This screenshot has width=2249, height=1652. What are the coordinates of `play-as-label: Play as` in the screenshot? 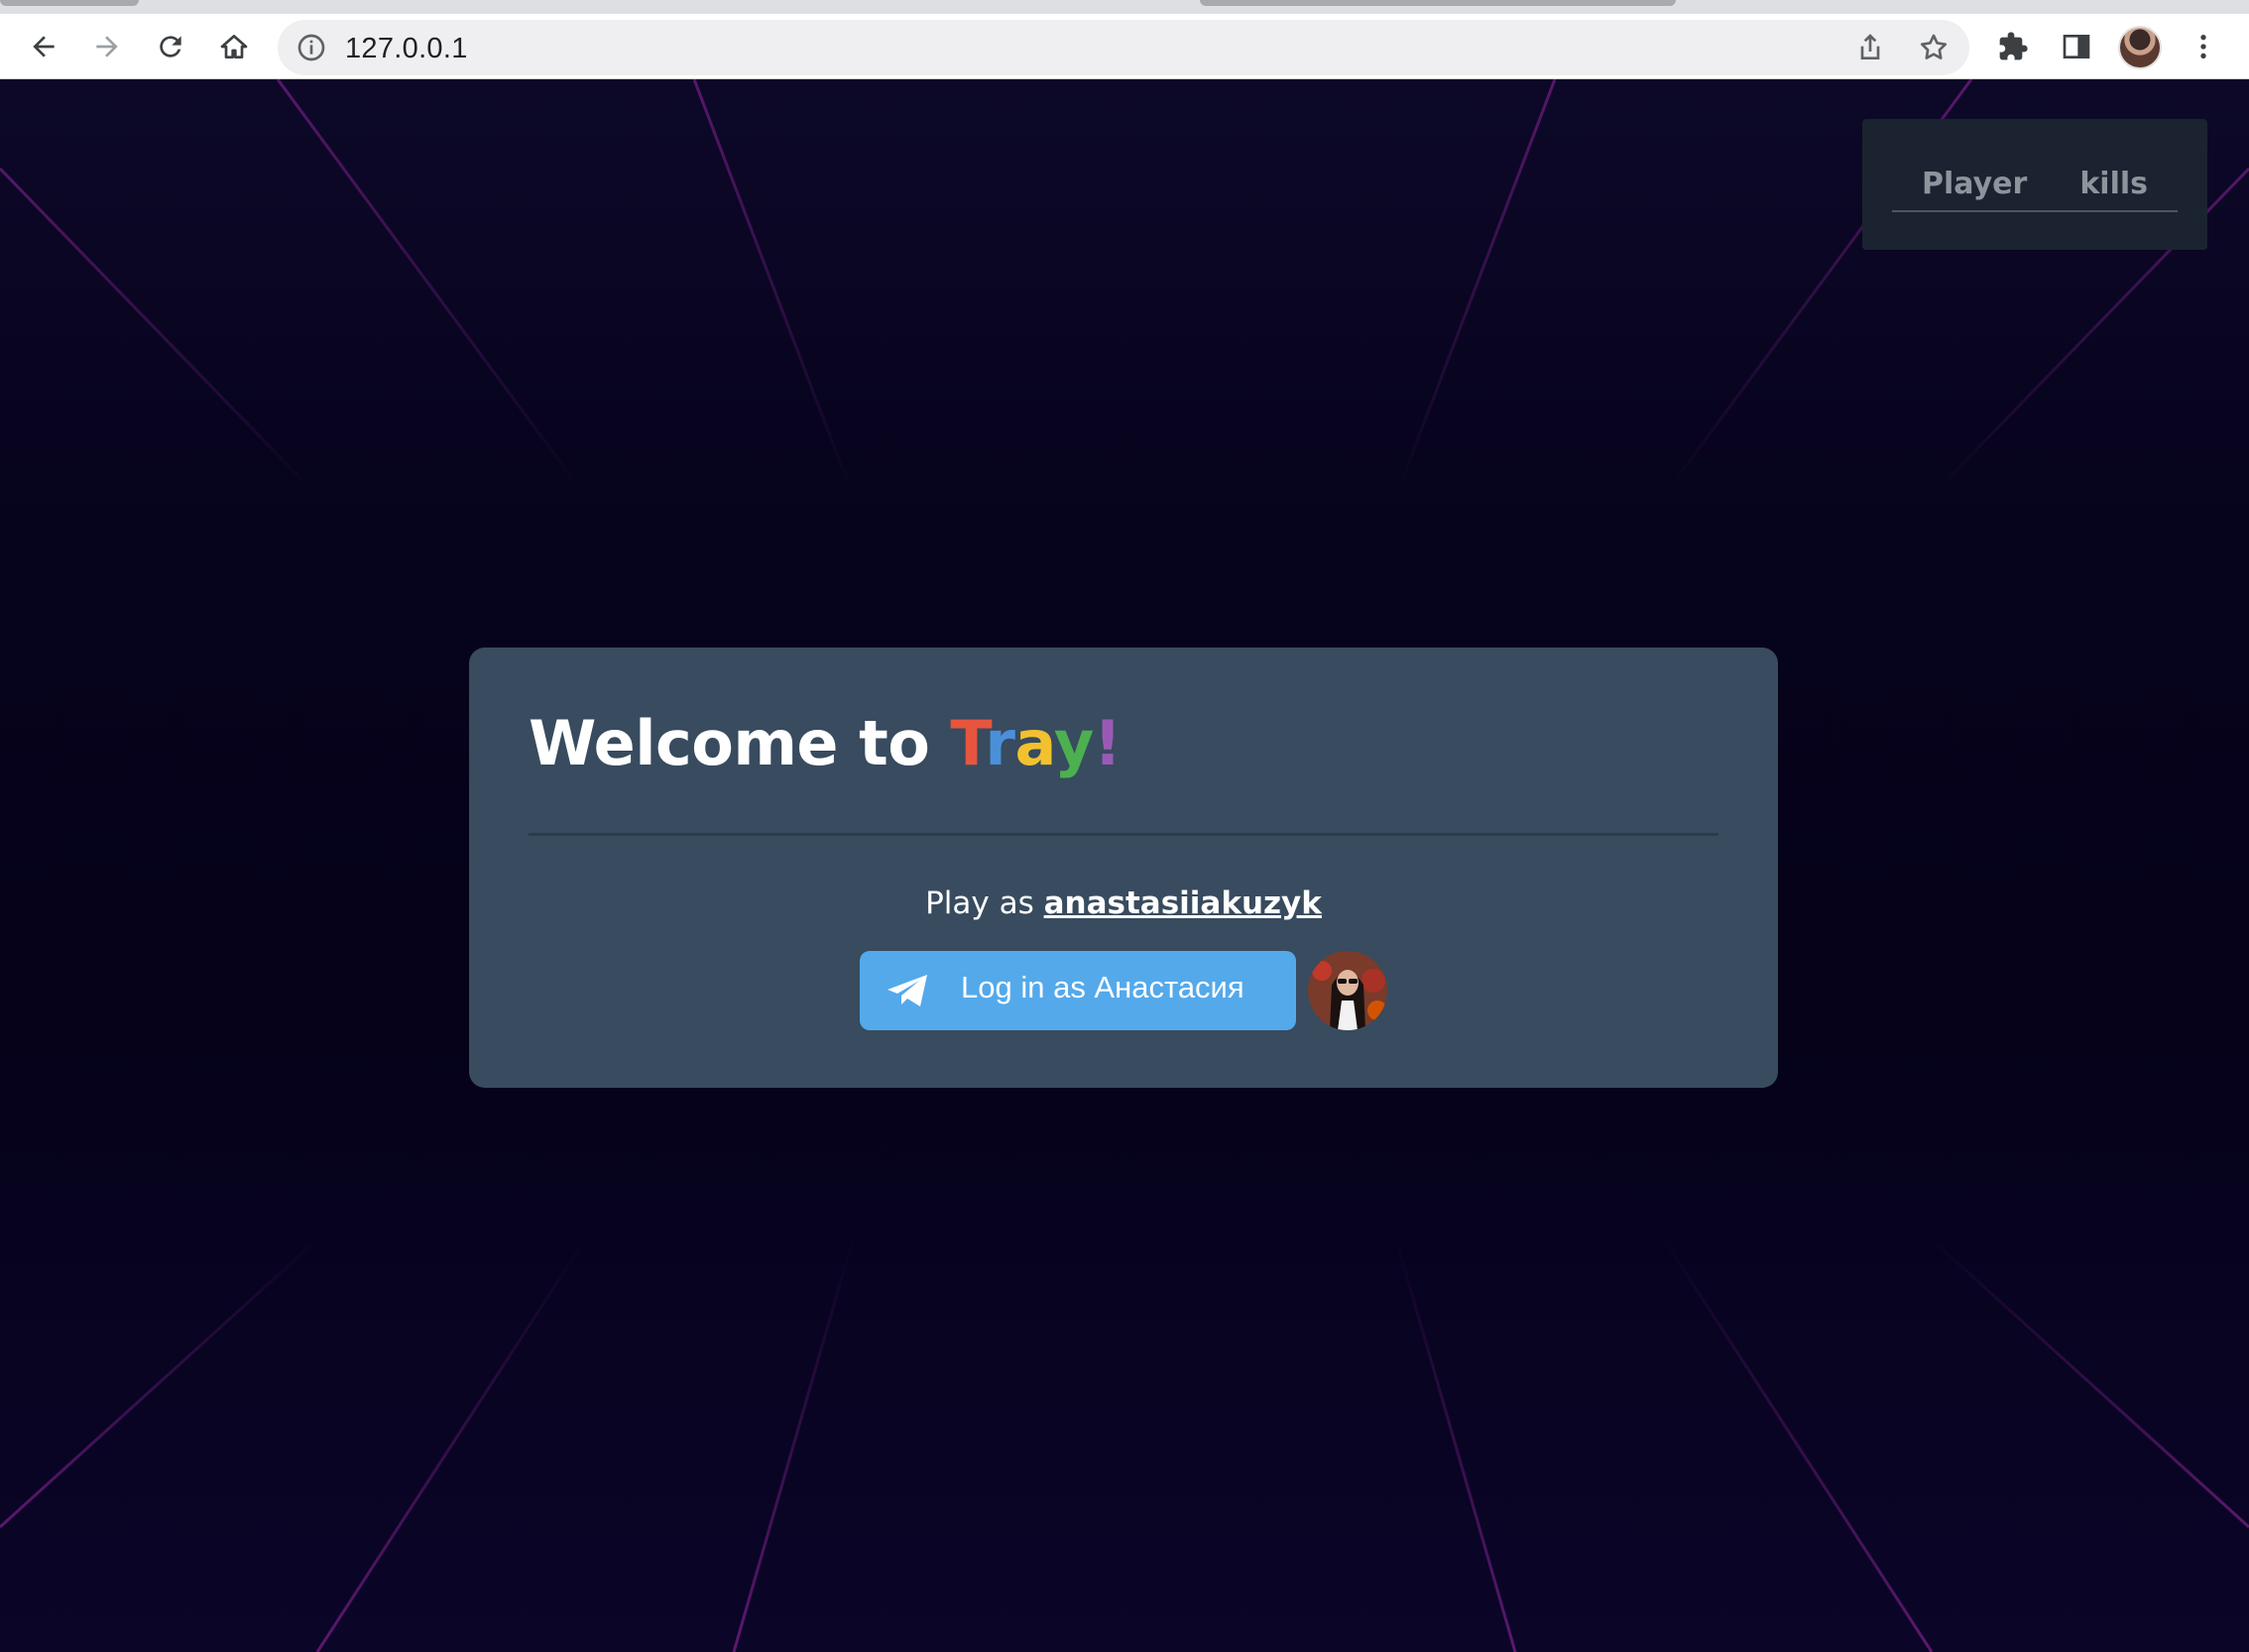 It's located at (979, 903).